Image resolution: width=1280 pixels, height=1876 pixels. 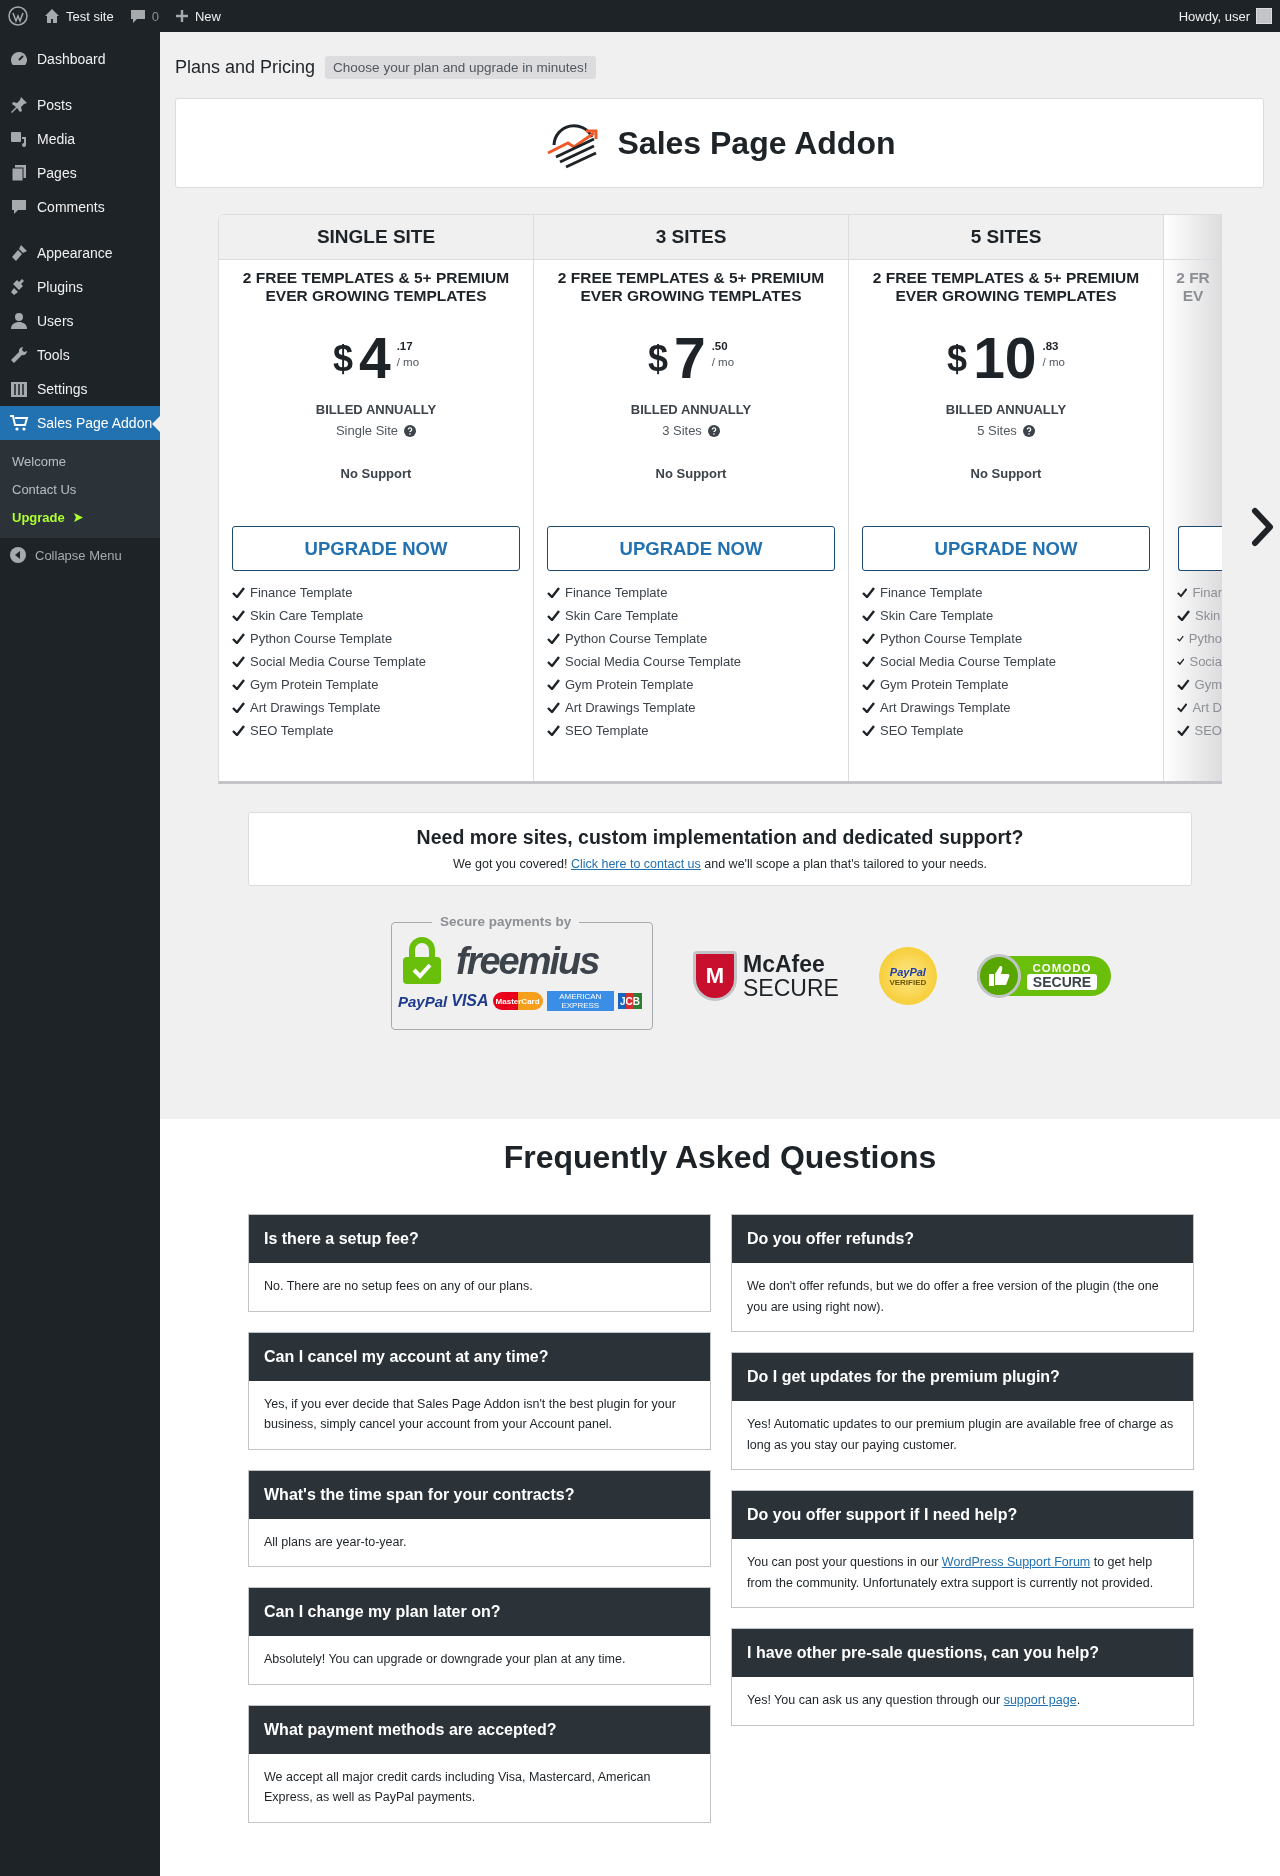 I want to click on link: WordPress Support Forum, so click(x=1016, y=1562).